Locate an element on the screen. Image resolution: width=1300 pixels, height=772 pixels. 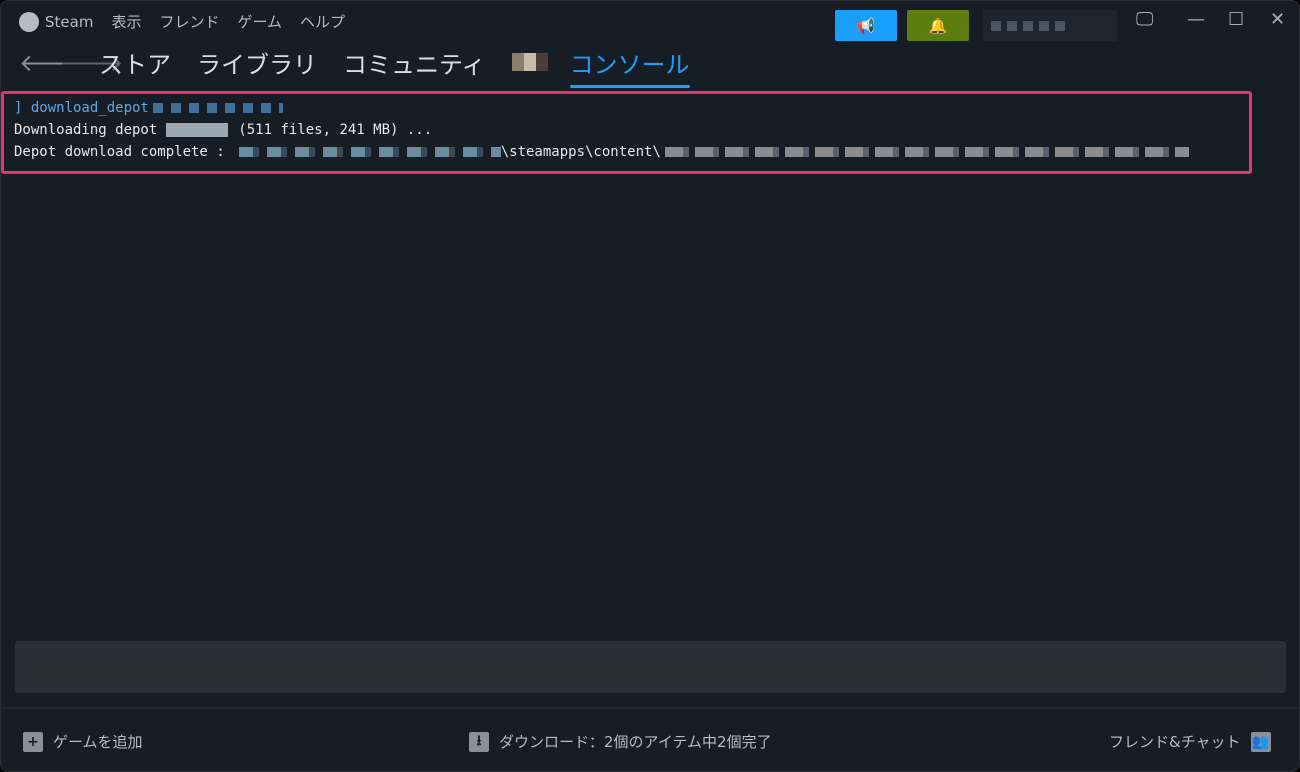
minimize-button: — is located at coordinates (1196, 19).